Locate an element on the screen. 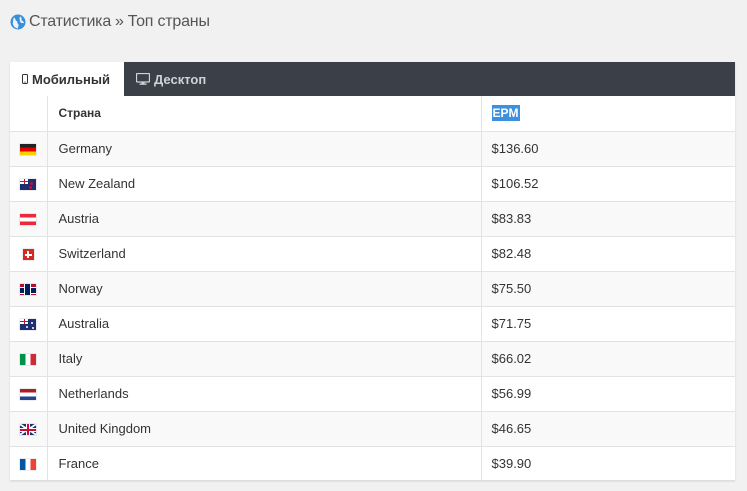  tab-desktop: Десктоп is located at coordinates (172, 79).